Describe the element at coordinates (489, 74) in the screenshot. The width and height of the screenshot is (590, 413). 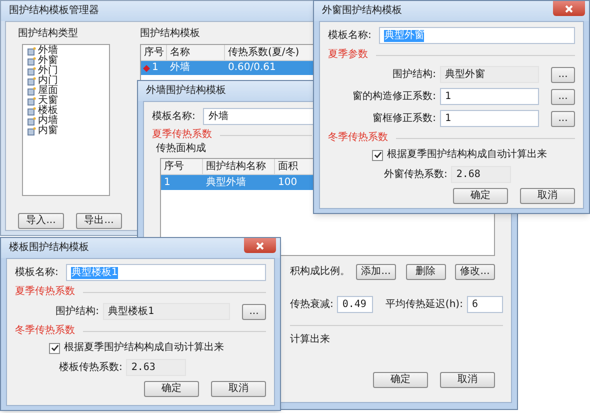
I see `input-field: 典型外窗` at that location.